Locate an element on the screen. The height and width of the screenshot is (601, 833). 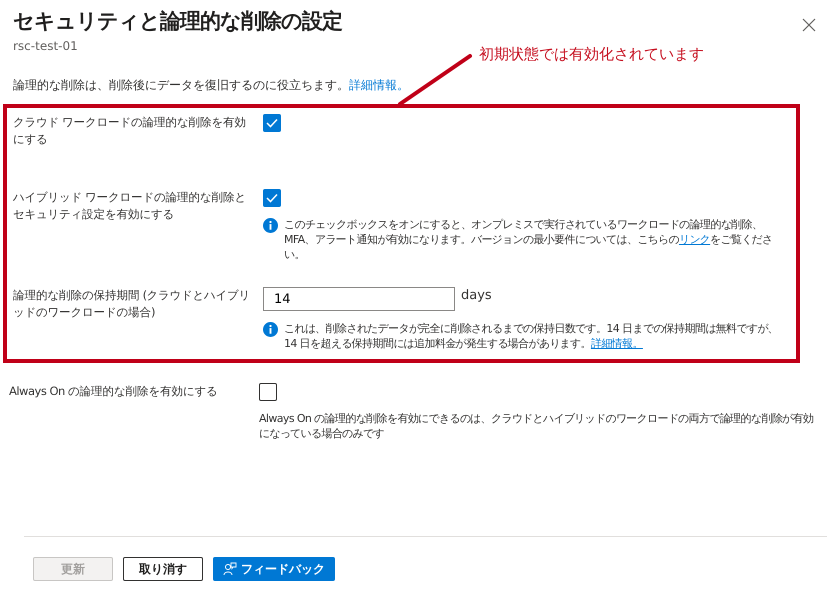
setting-label: Always On の論理的な削除を有効にする is located at coordinates (113, 391).